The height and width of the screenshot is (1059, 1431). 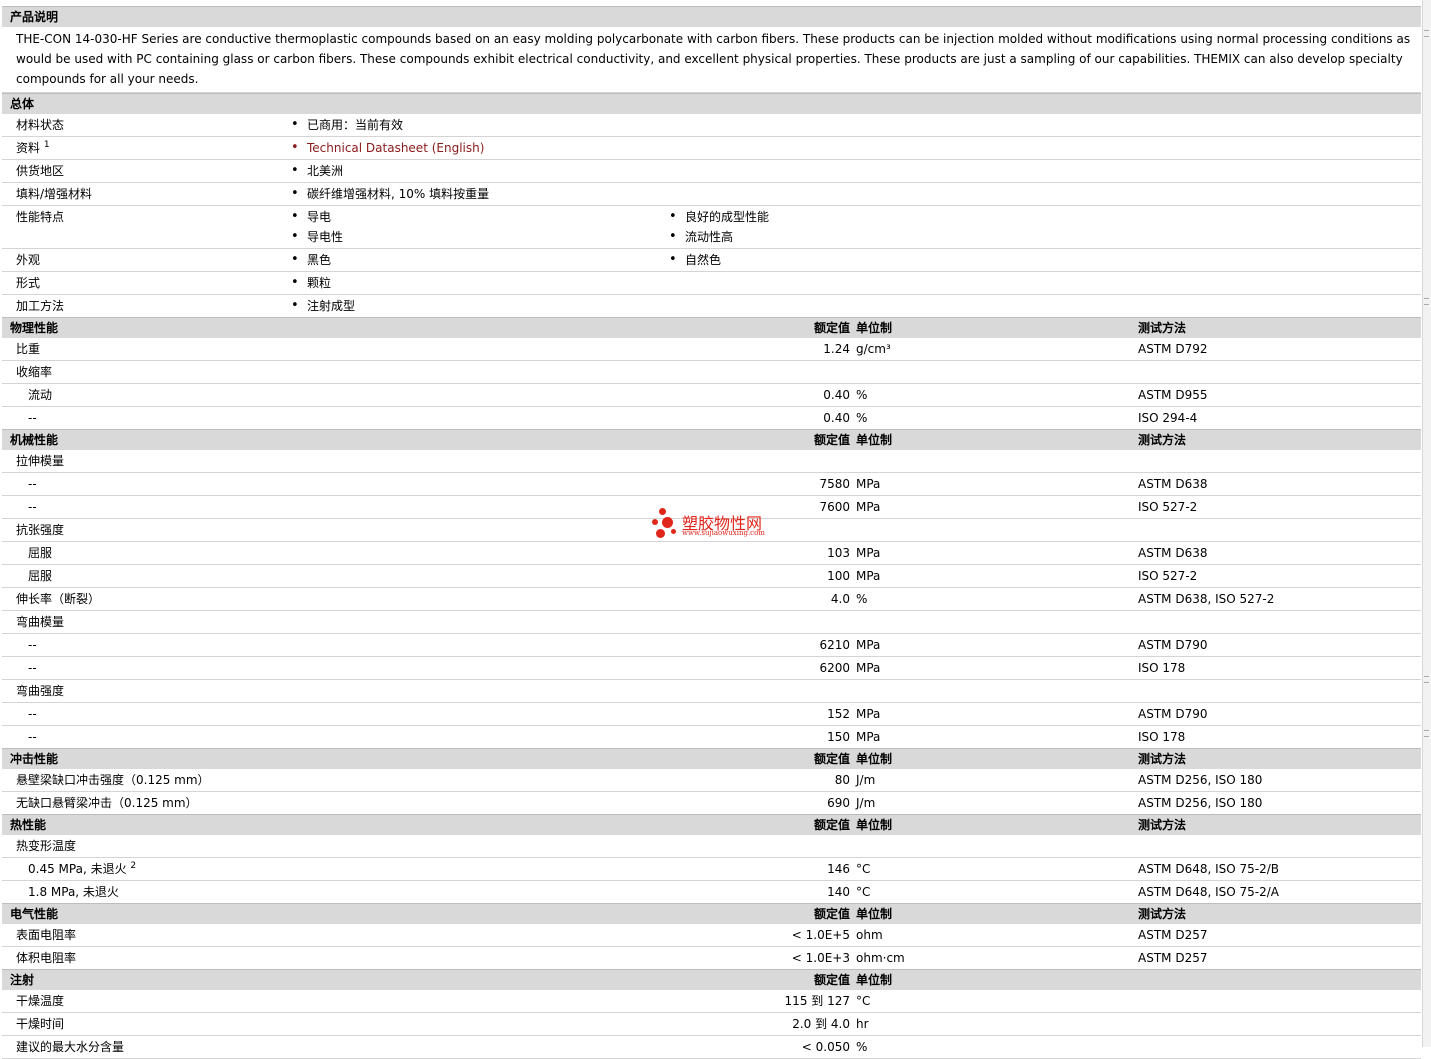 I want to click on row-label: 材料状态, so click(x=40, y=125).